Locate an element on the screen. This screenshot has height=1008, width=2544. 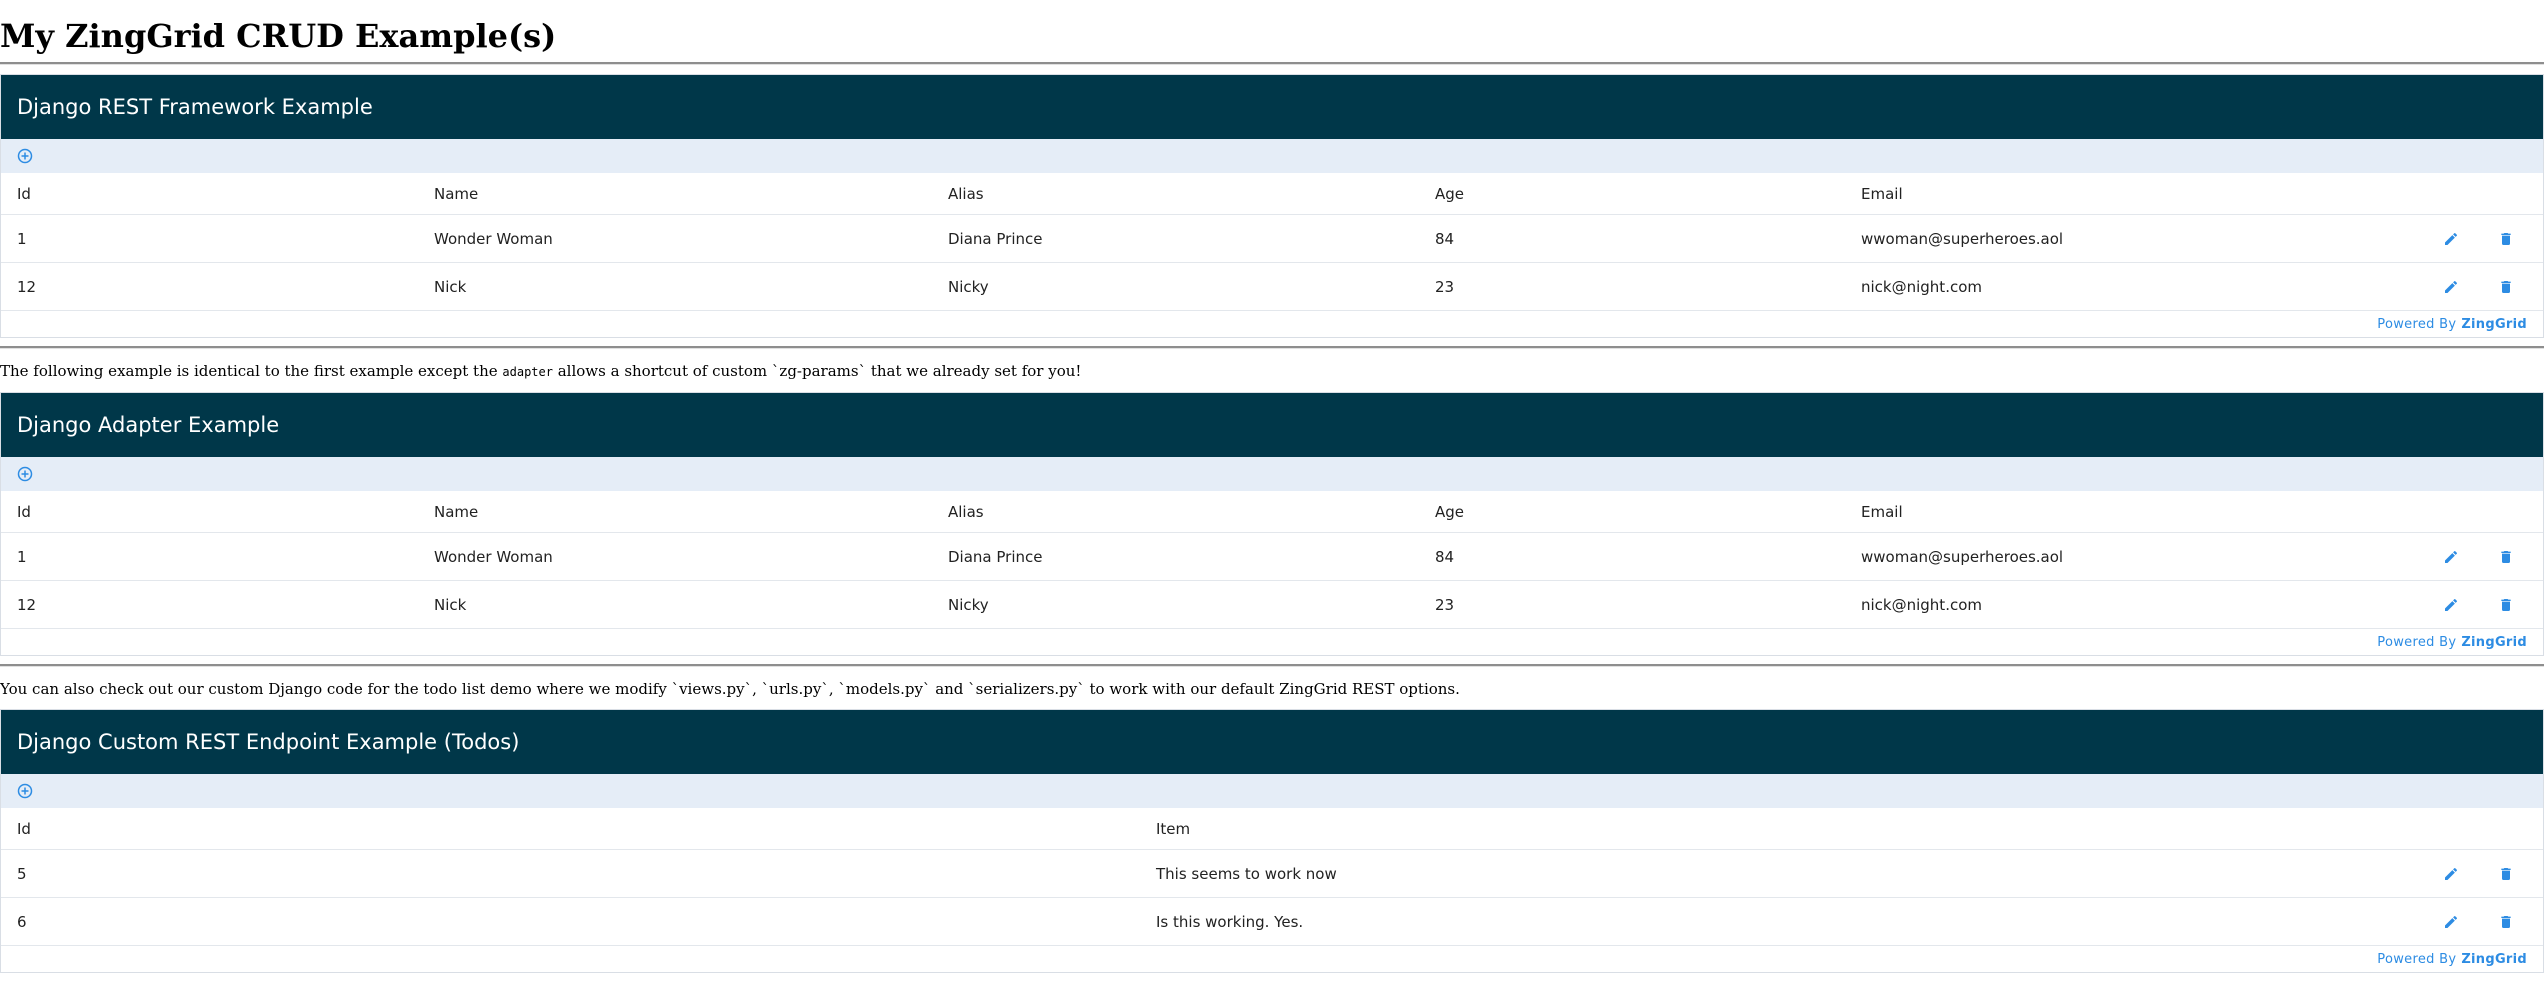
separator is located at coordinates (1272, 63).